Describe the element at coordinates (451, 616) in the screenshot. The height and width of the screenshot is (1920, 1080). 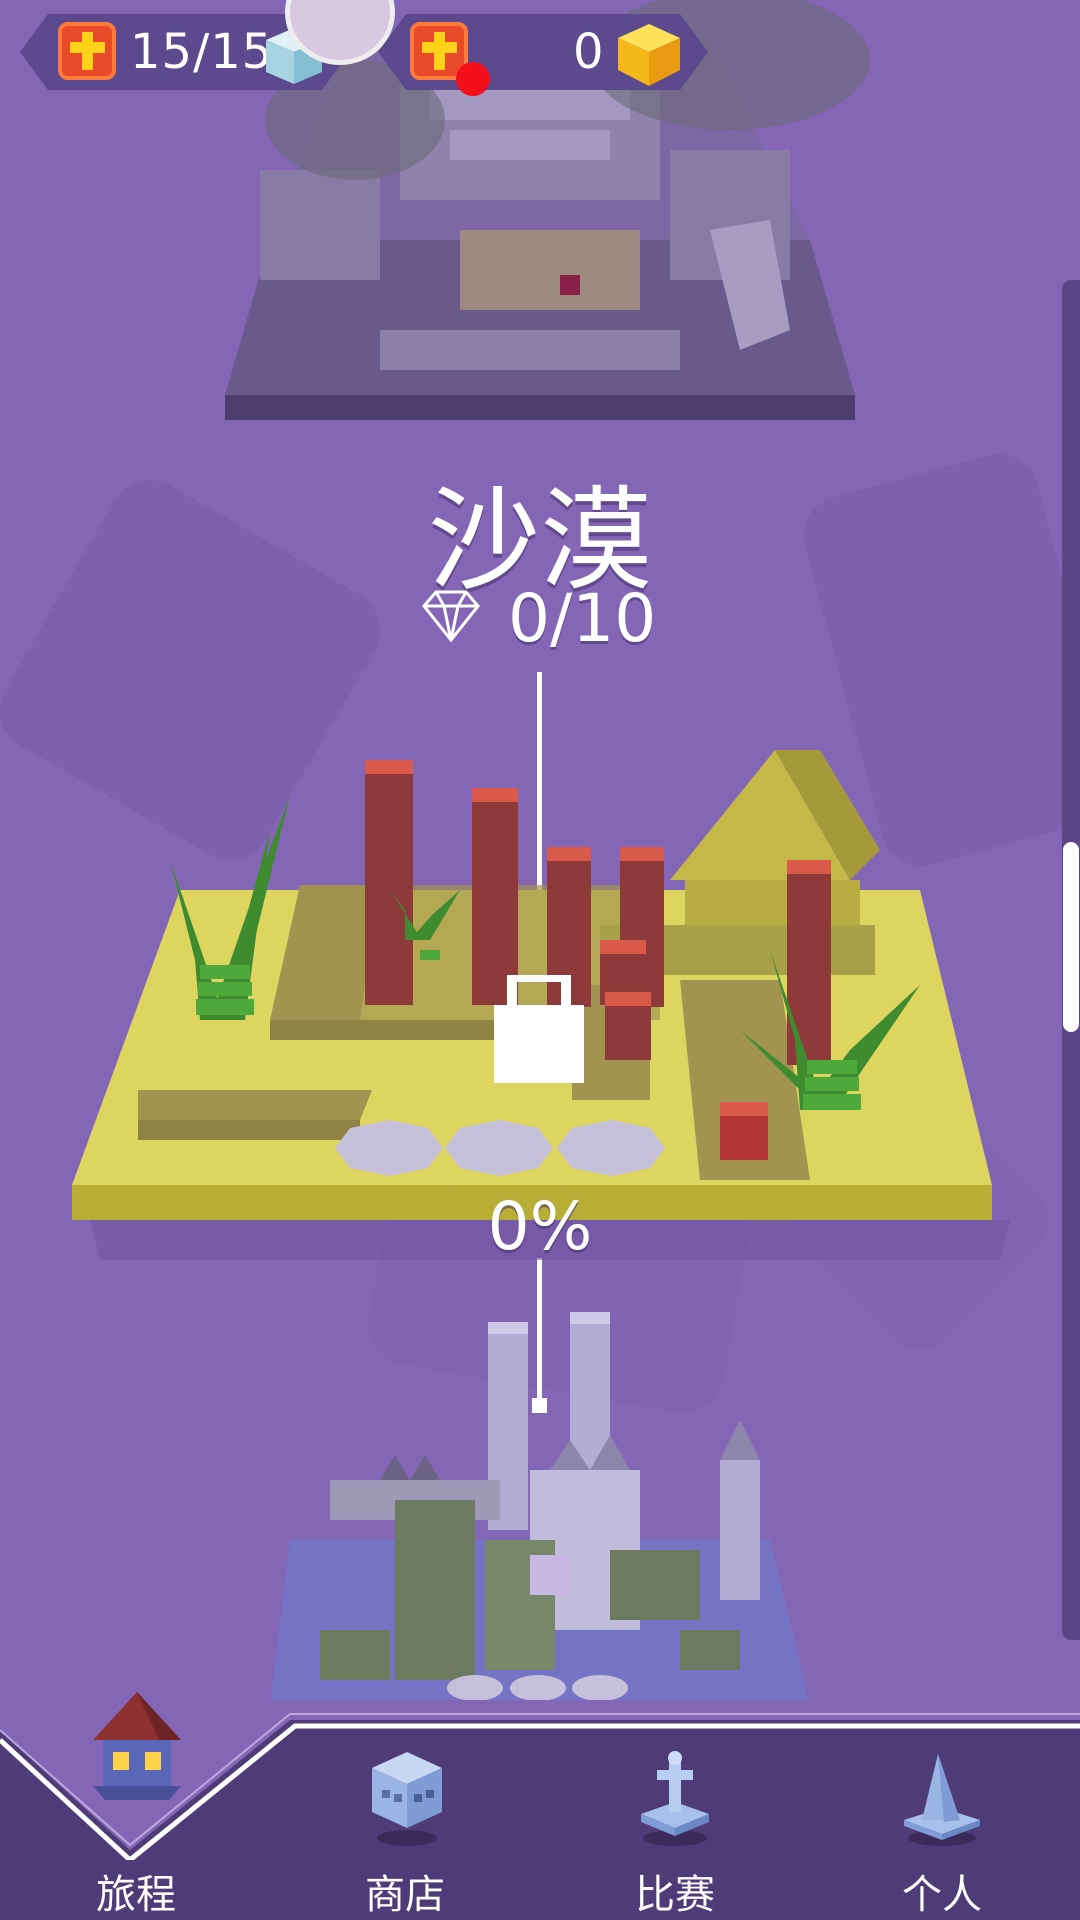
I see `diamond-icon` at that location.